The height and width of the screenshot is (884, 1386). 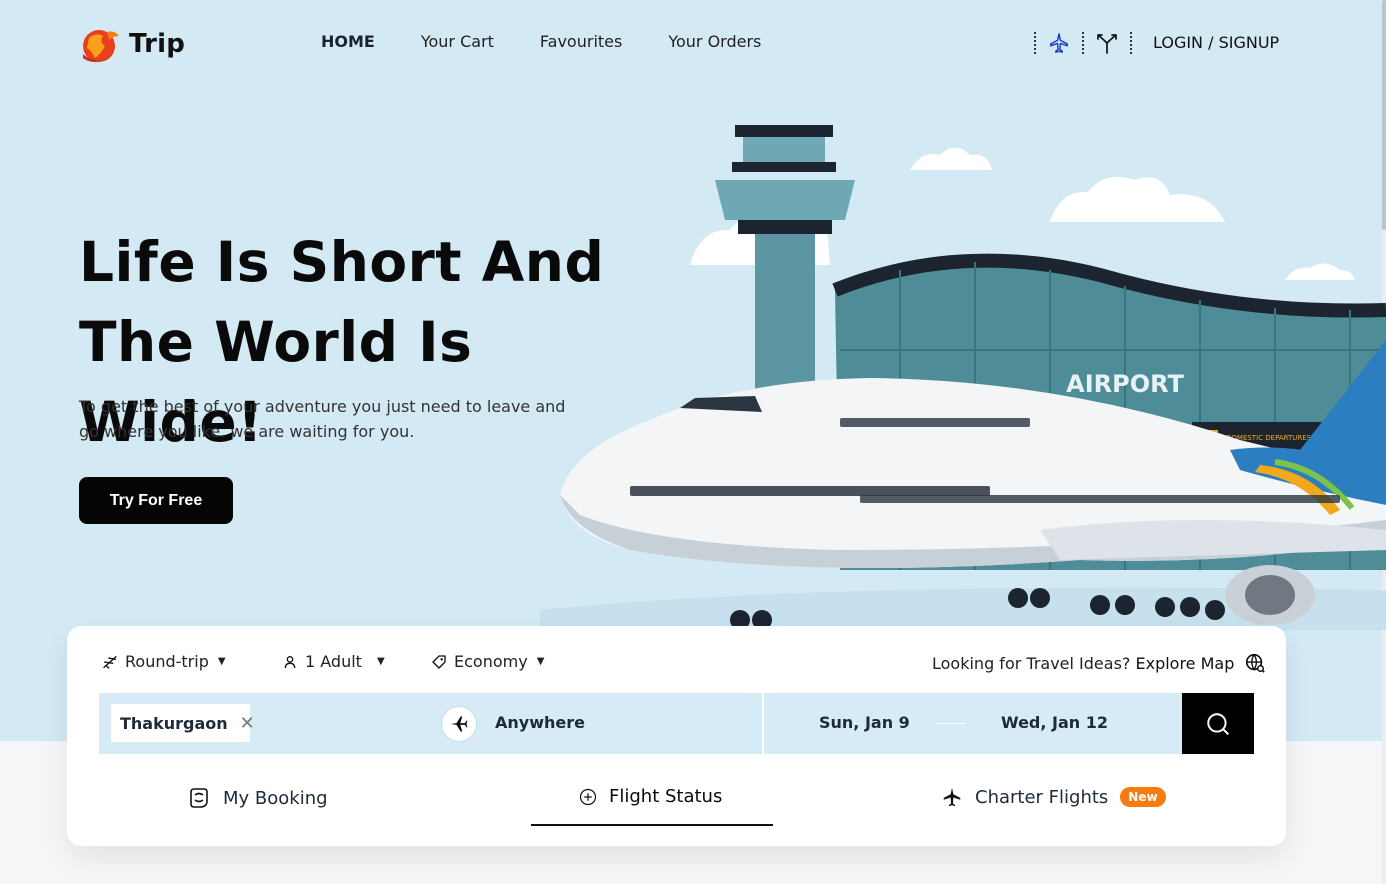 What do you see at coordinates (588, 796) in the screenshot?
I see `plus-circle-icon` at bounding box center [588, 796].